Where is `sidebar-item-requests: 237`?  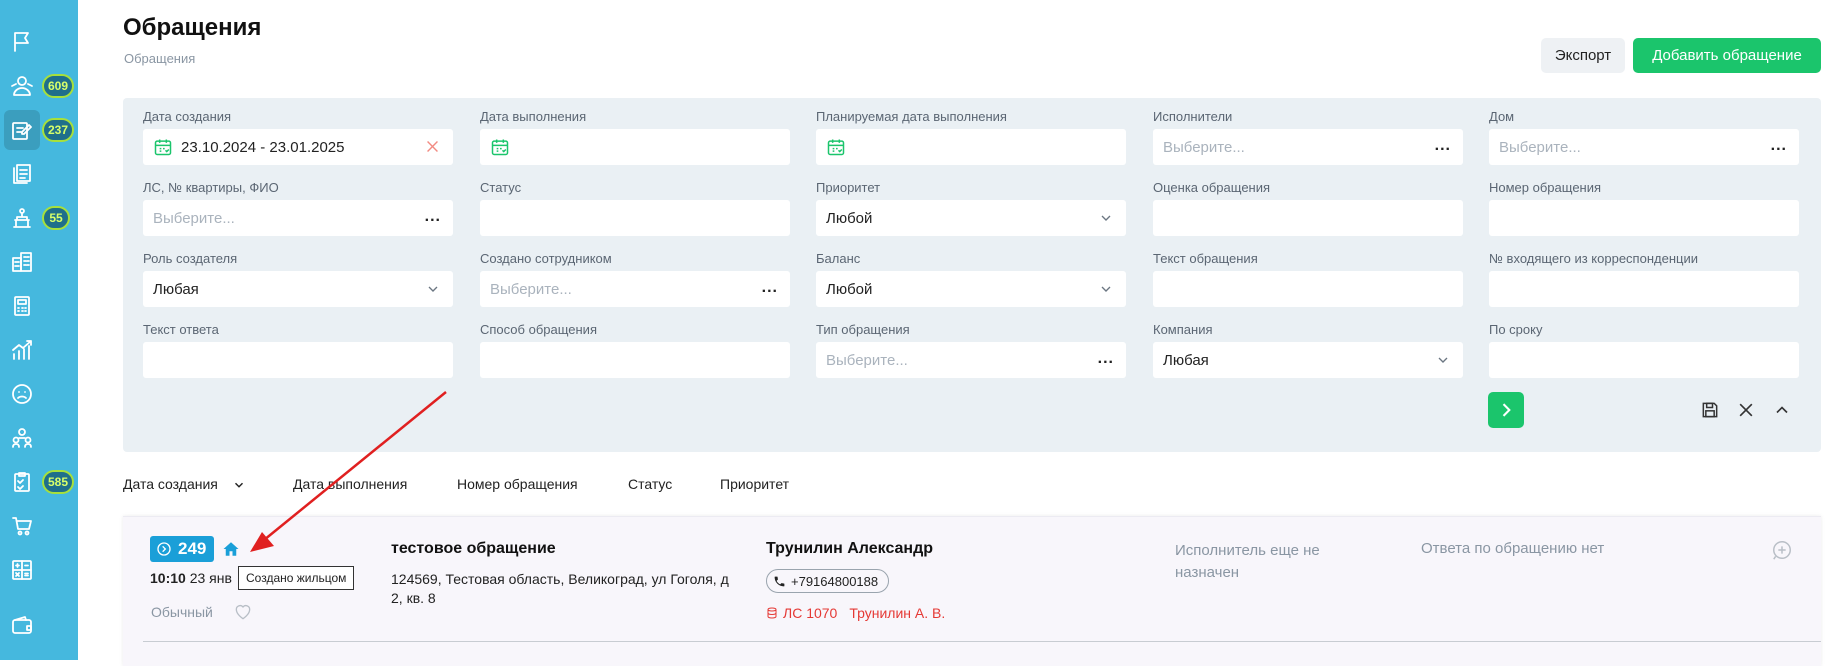
sidebar-item-requests: 237 is located at coordinates (39, 130).